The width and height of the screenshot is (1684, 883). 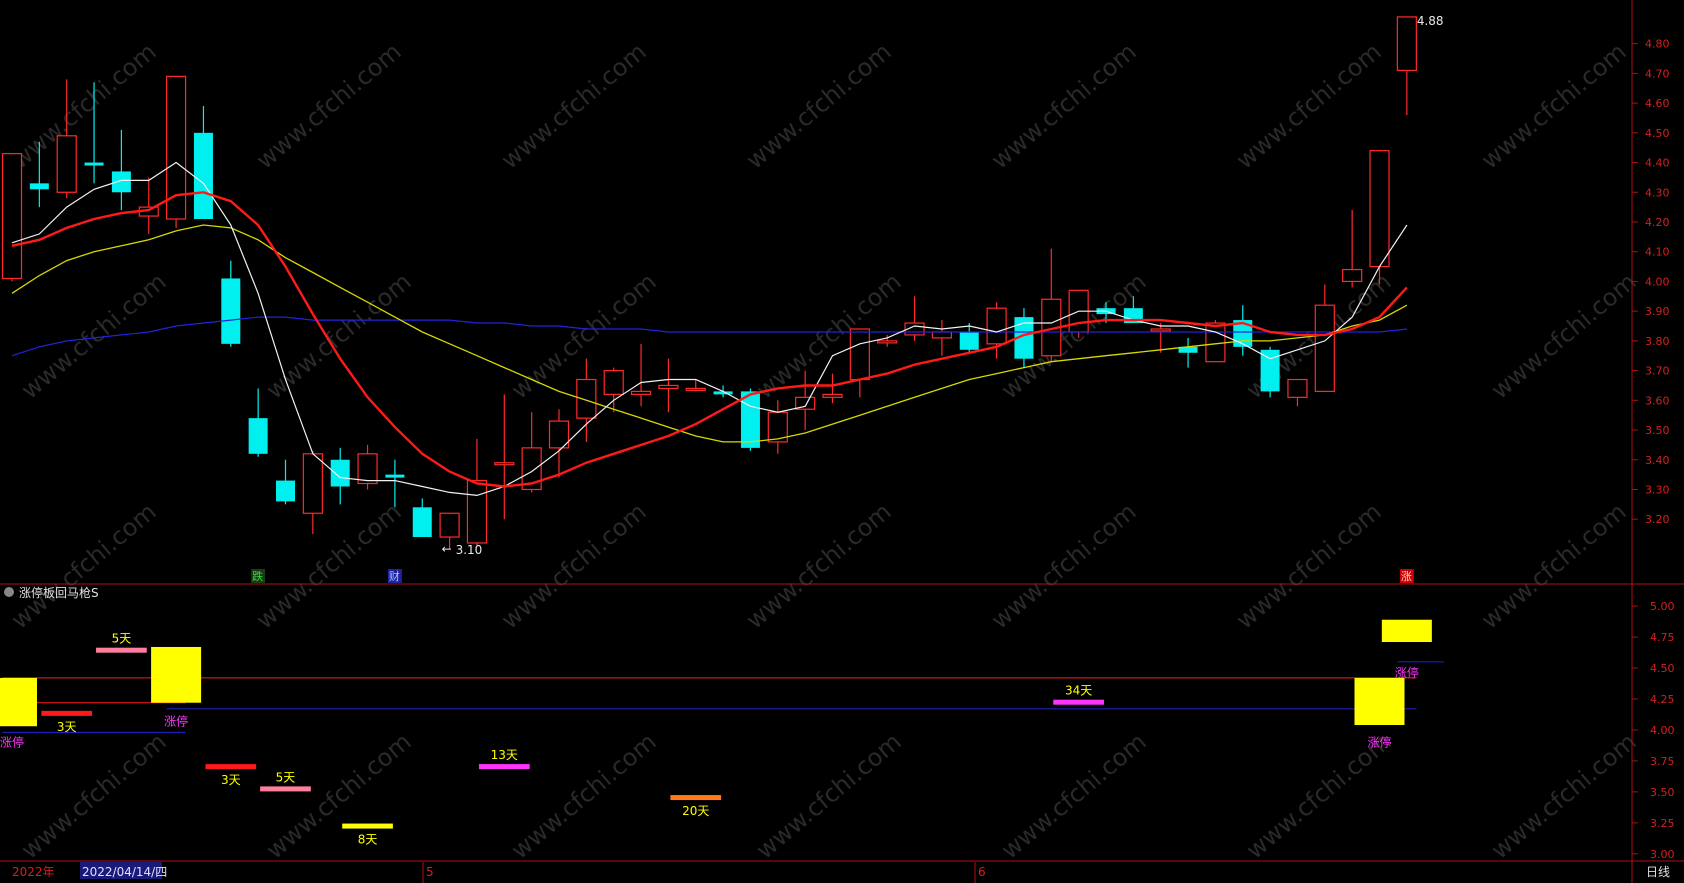 What do you see at coordinates (1657, 489) in the screenshot?
I see `y-tick-label: 3.30` at bounding box center [1657, 489].